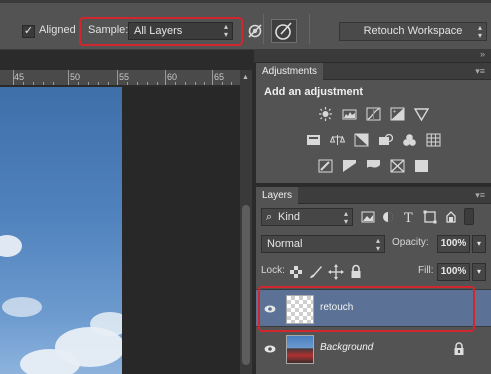  I want to click on levels-icon, so click(349, 114).